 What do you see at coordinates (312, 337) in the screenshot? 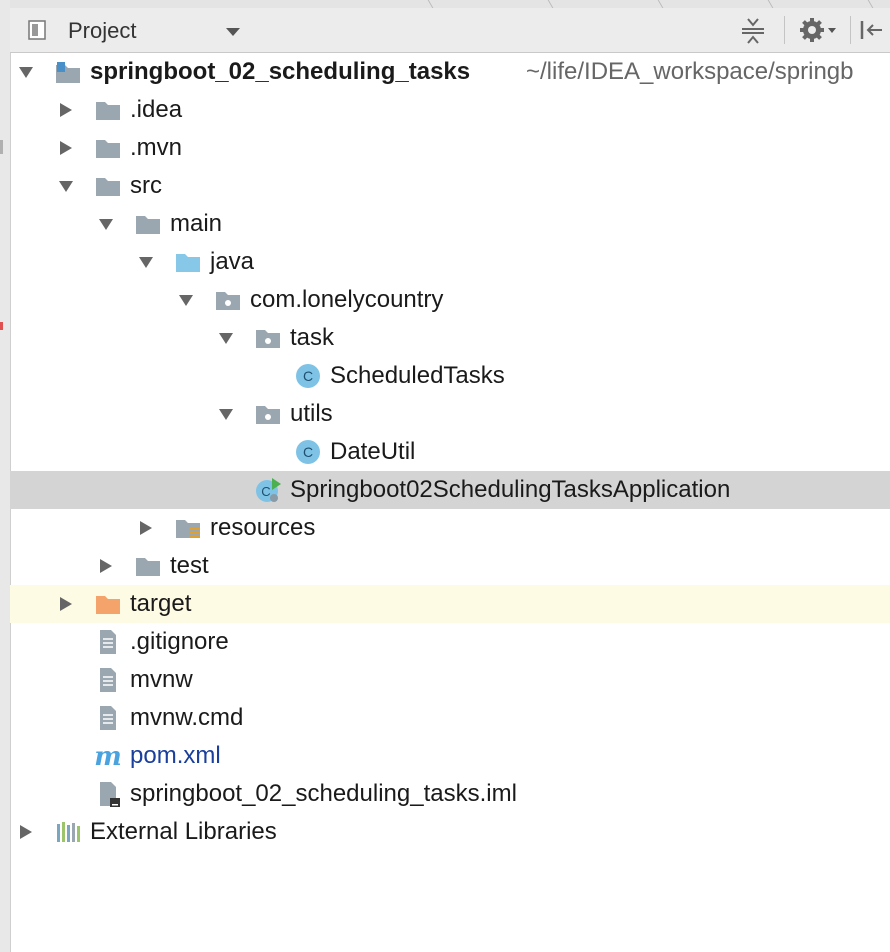
I see `tree-item-label: task` at bounding box center [312, 337].